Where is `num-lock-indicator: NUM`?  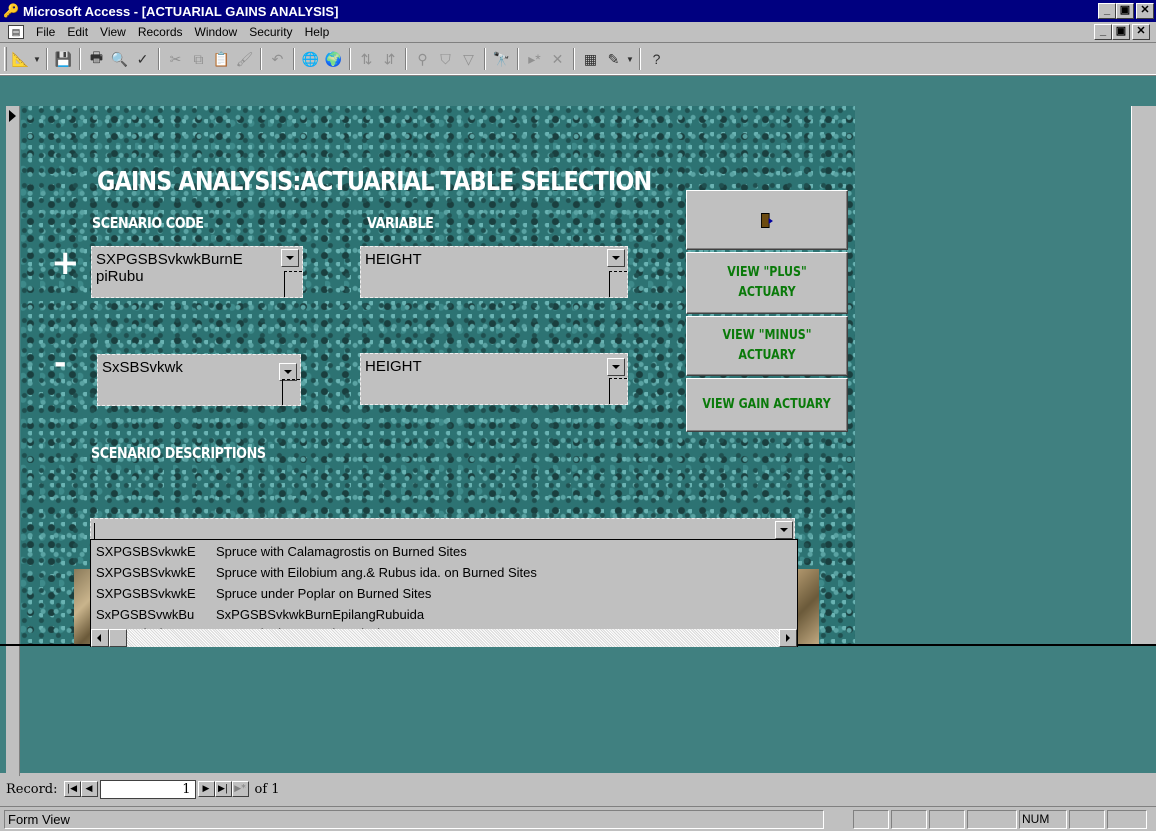 num-lock-indicator: NUM is located at coordinates (1043, 819).